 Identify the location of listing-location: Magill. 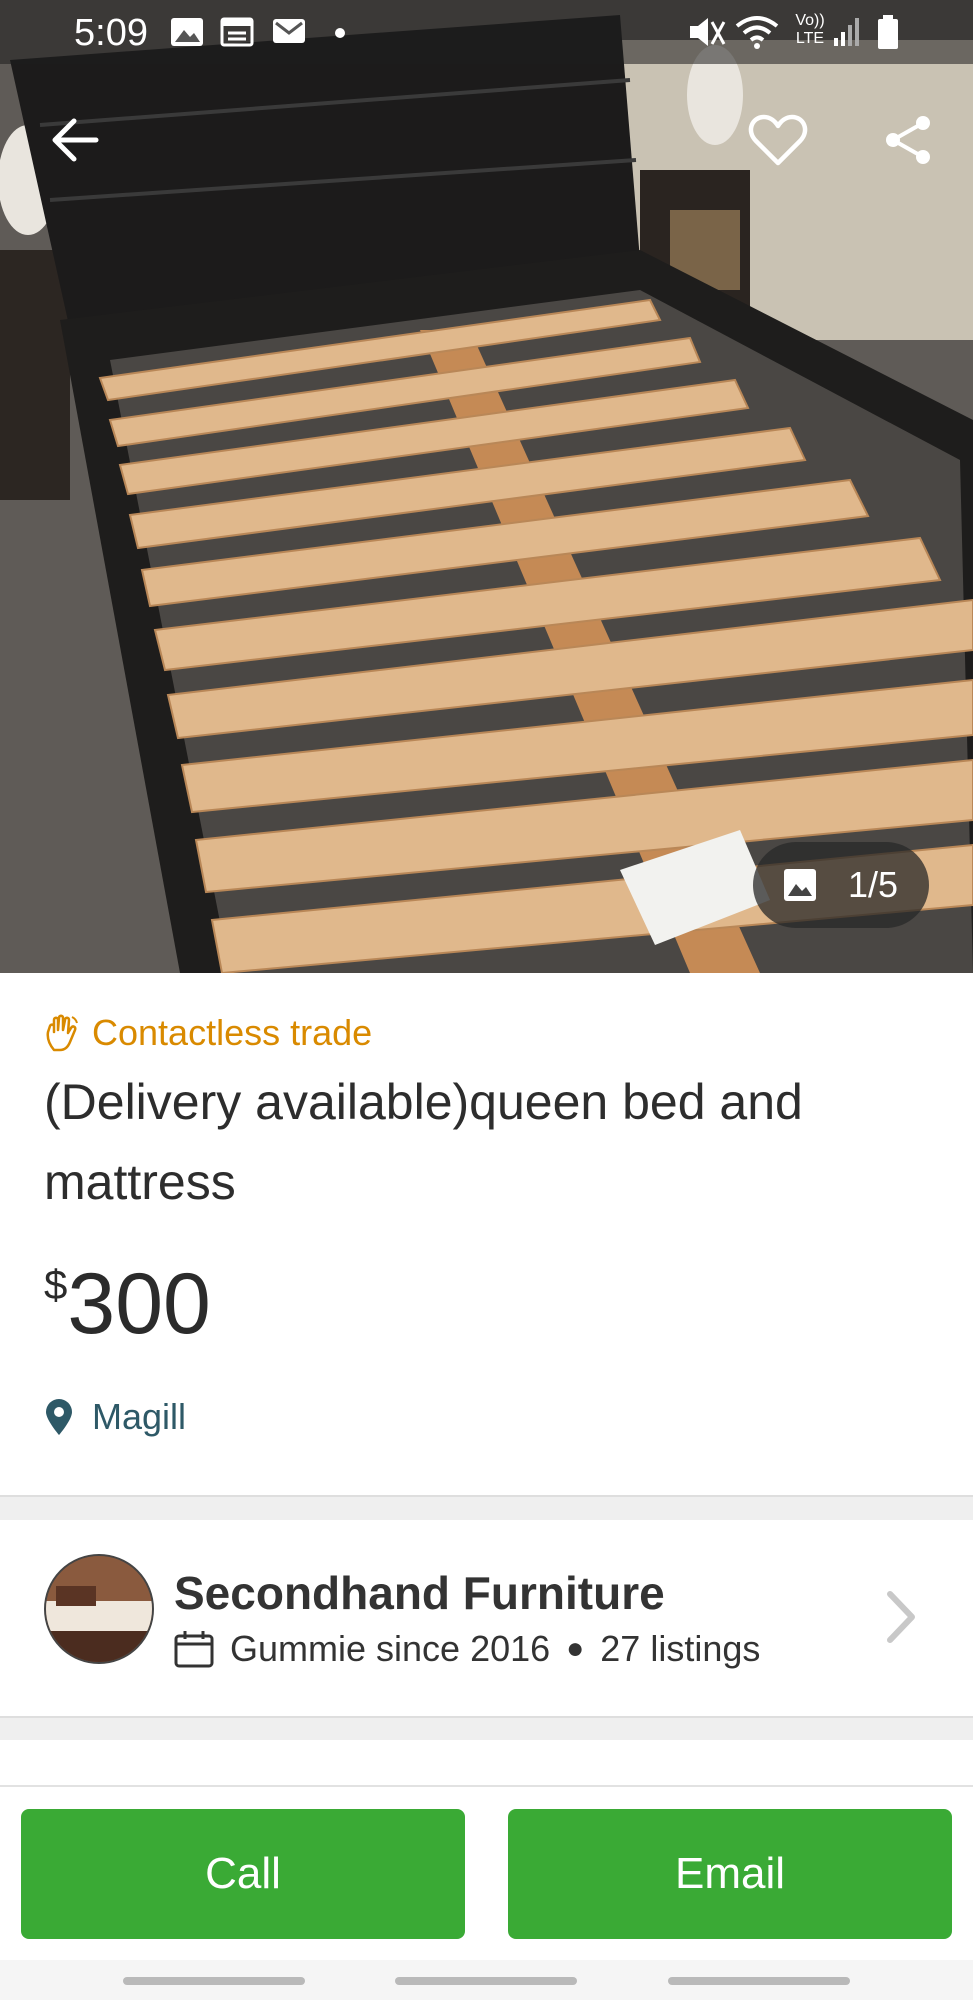
(115, 1417).